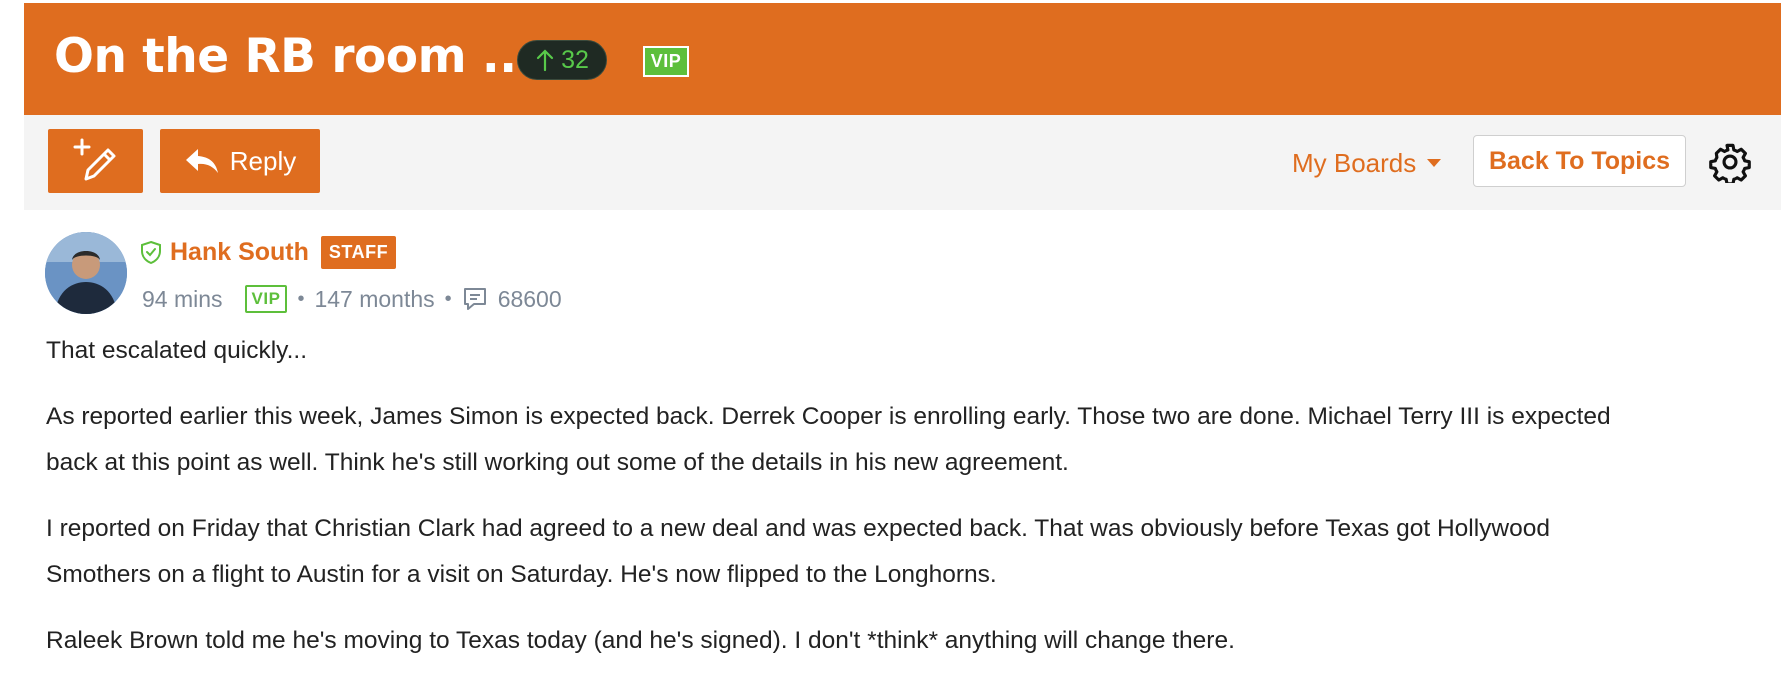  Describe the element at coordinates (182, 299) in the screenshot. I see `post-time: 94 mins` at that location.